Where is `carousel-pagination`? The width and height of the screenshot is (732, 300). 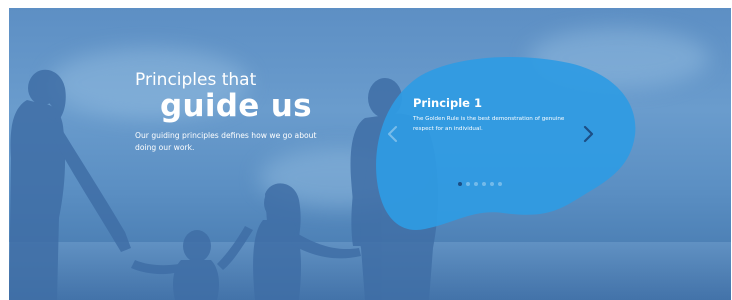 carousel-pagination is located at coordinates (480, 184).